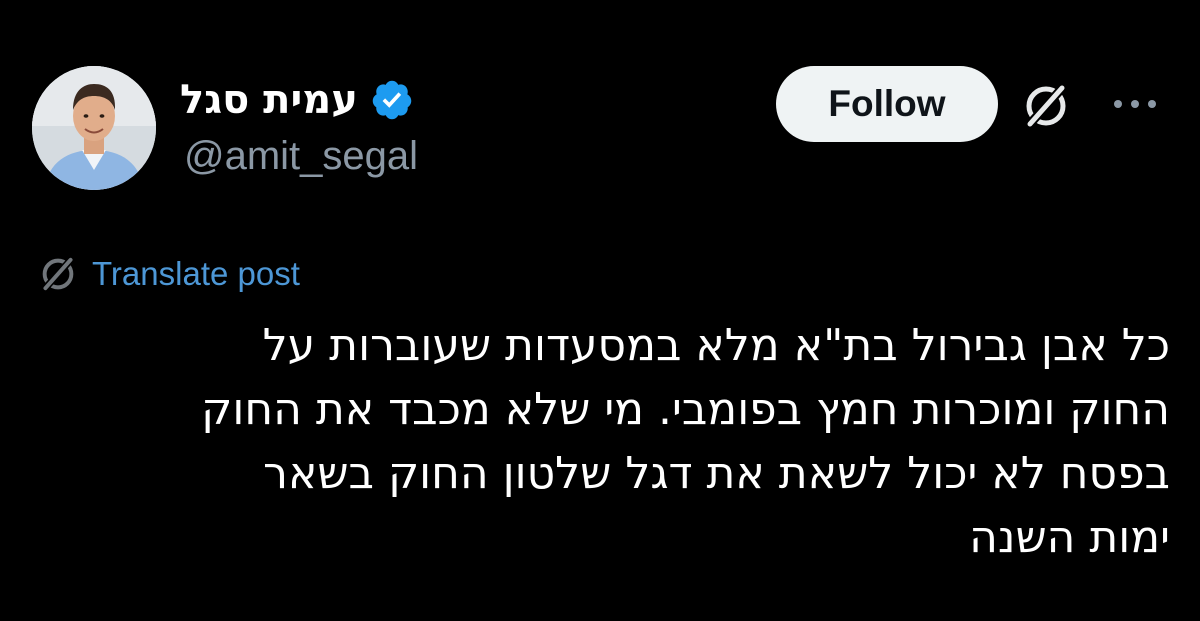  What do you see at coordinates (301, 156) in the screenshot?
I see `author-handle: @amit_segal` at bounding box center [301, 156].